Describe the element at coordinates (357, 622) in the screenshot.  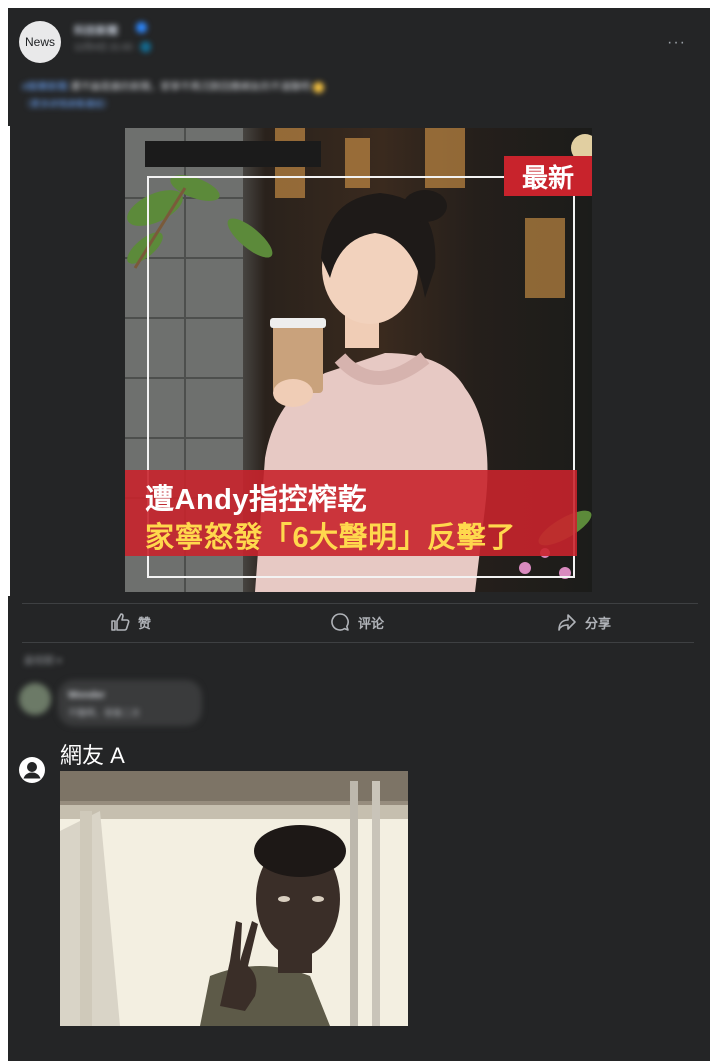
I see `comment-button: 评论` at that location.